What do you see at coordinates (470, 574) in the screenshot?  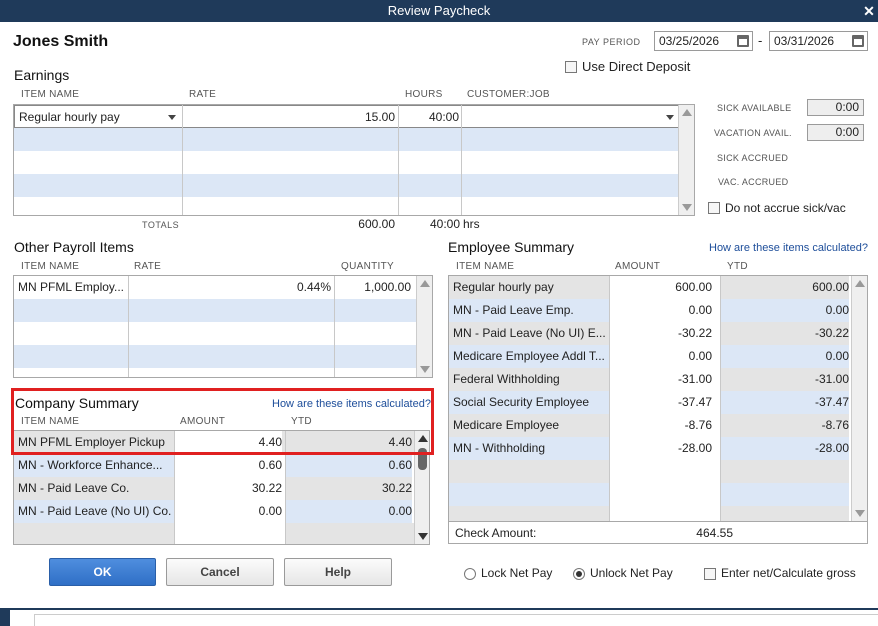 I see `lock-net-pay-radio` at bounding box center [470, 574].